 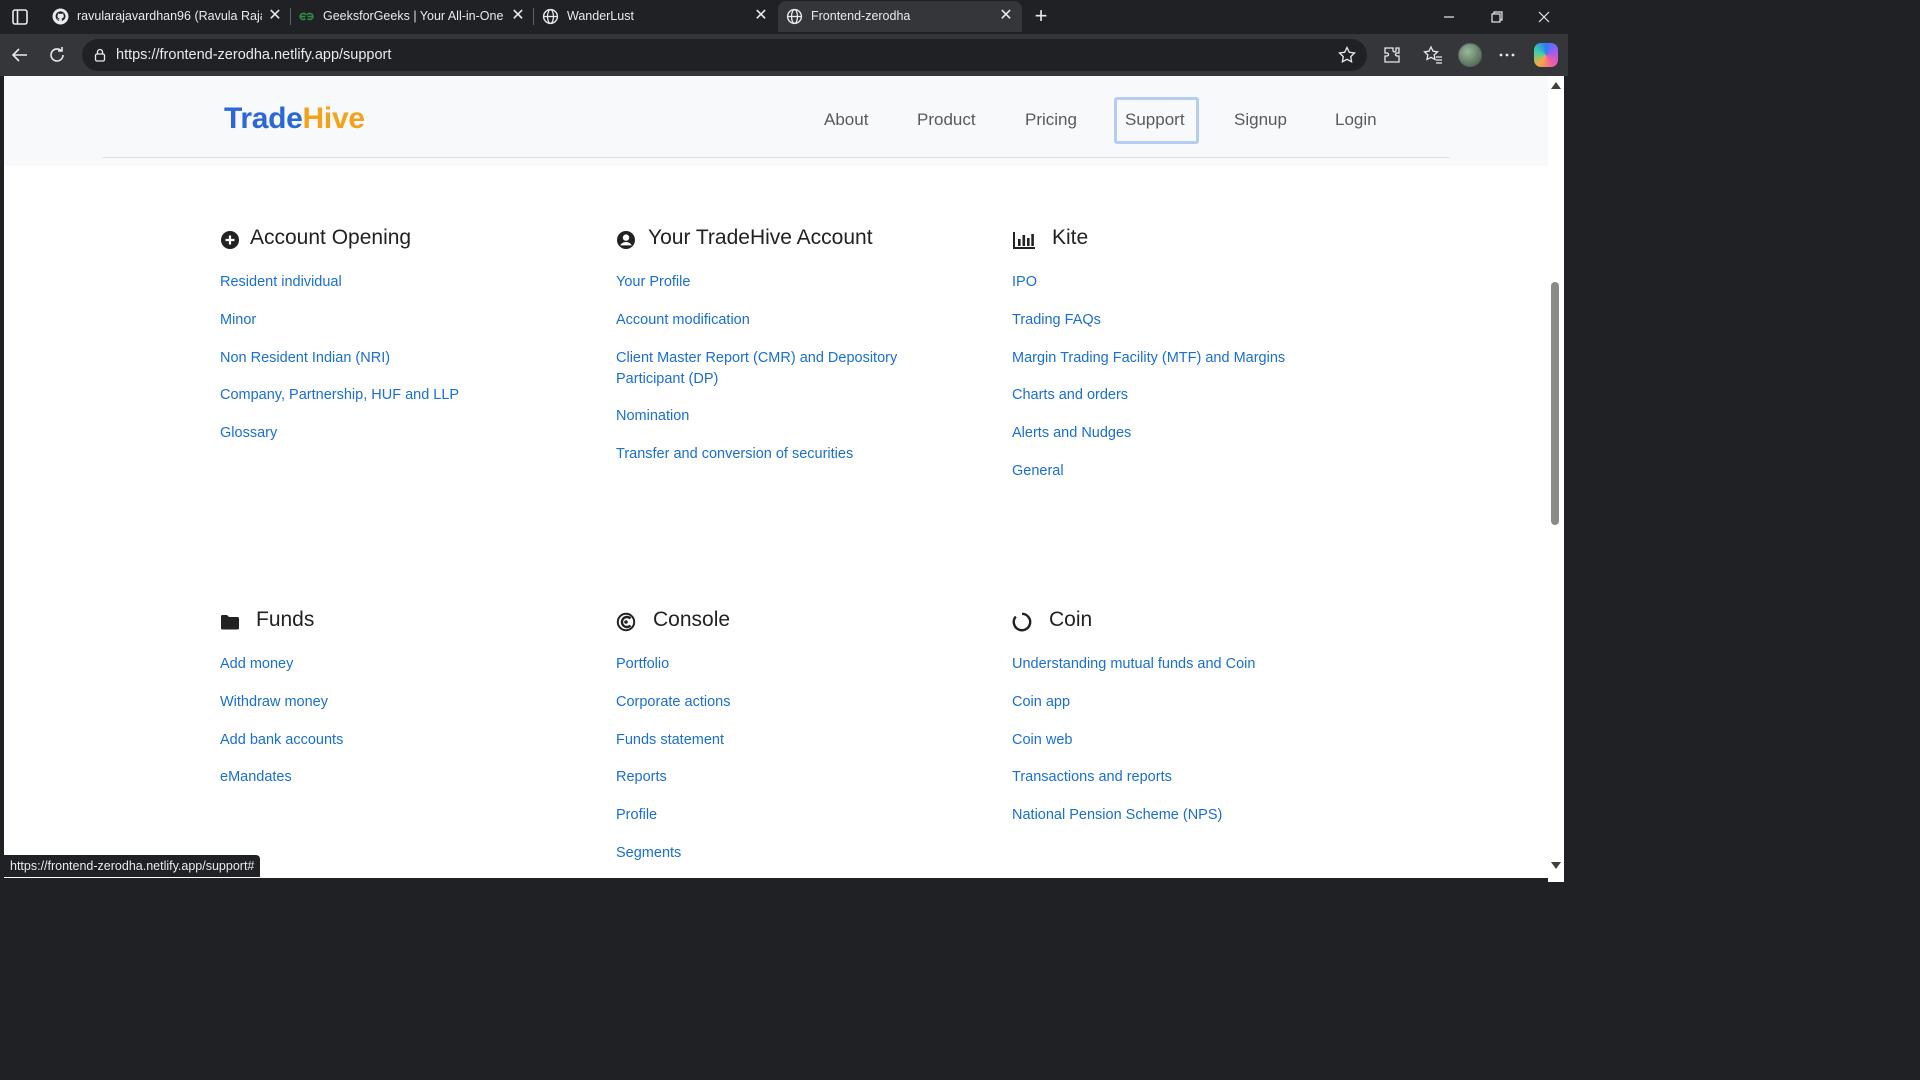 I want to click on nav-link-support: Support, so click(x=1155, y=120).